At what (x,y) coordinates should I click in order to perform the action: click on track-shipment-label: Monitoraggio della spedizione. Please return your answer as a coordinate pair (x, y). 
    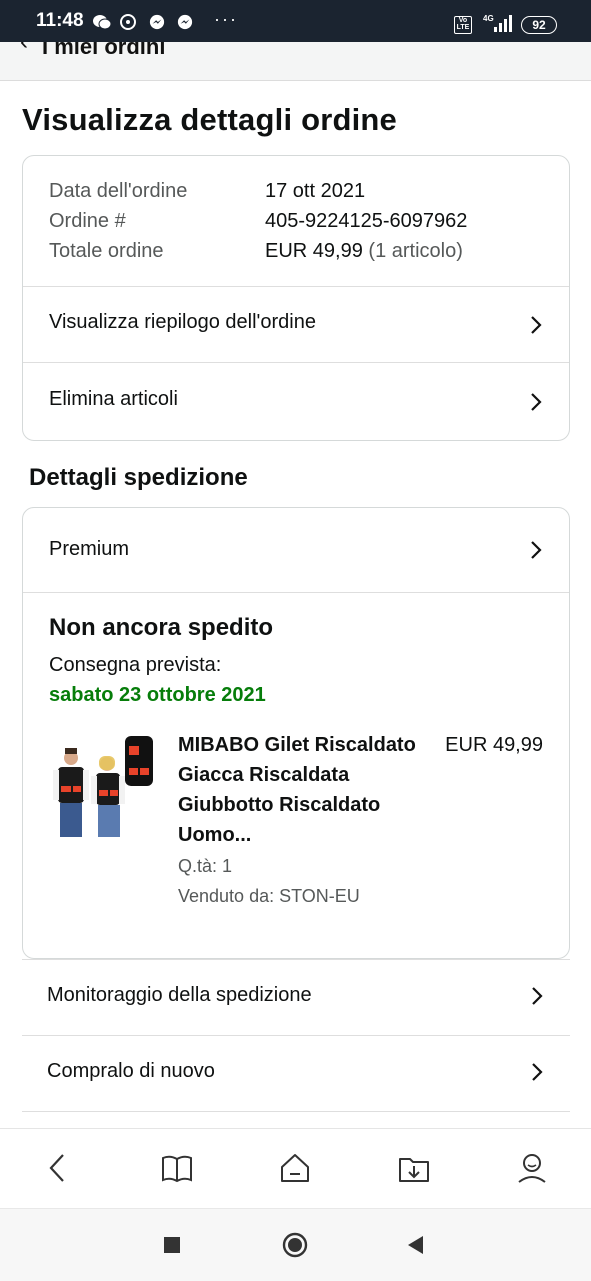
    Looking at the image, I should click on (179, 995).